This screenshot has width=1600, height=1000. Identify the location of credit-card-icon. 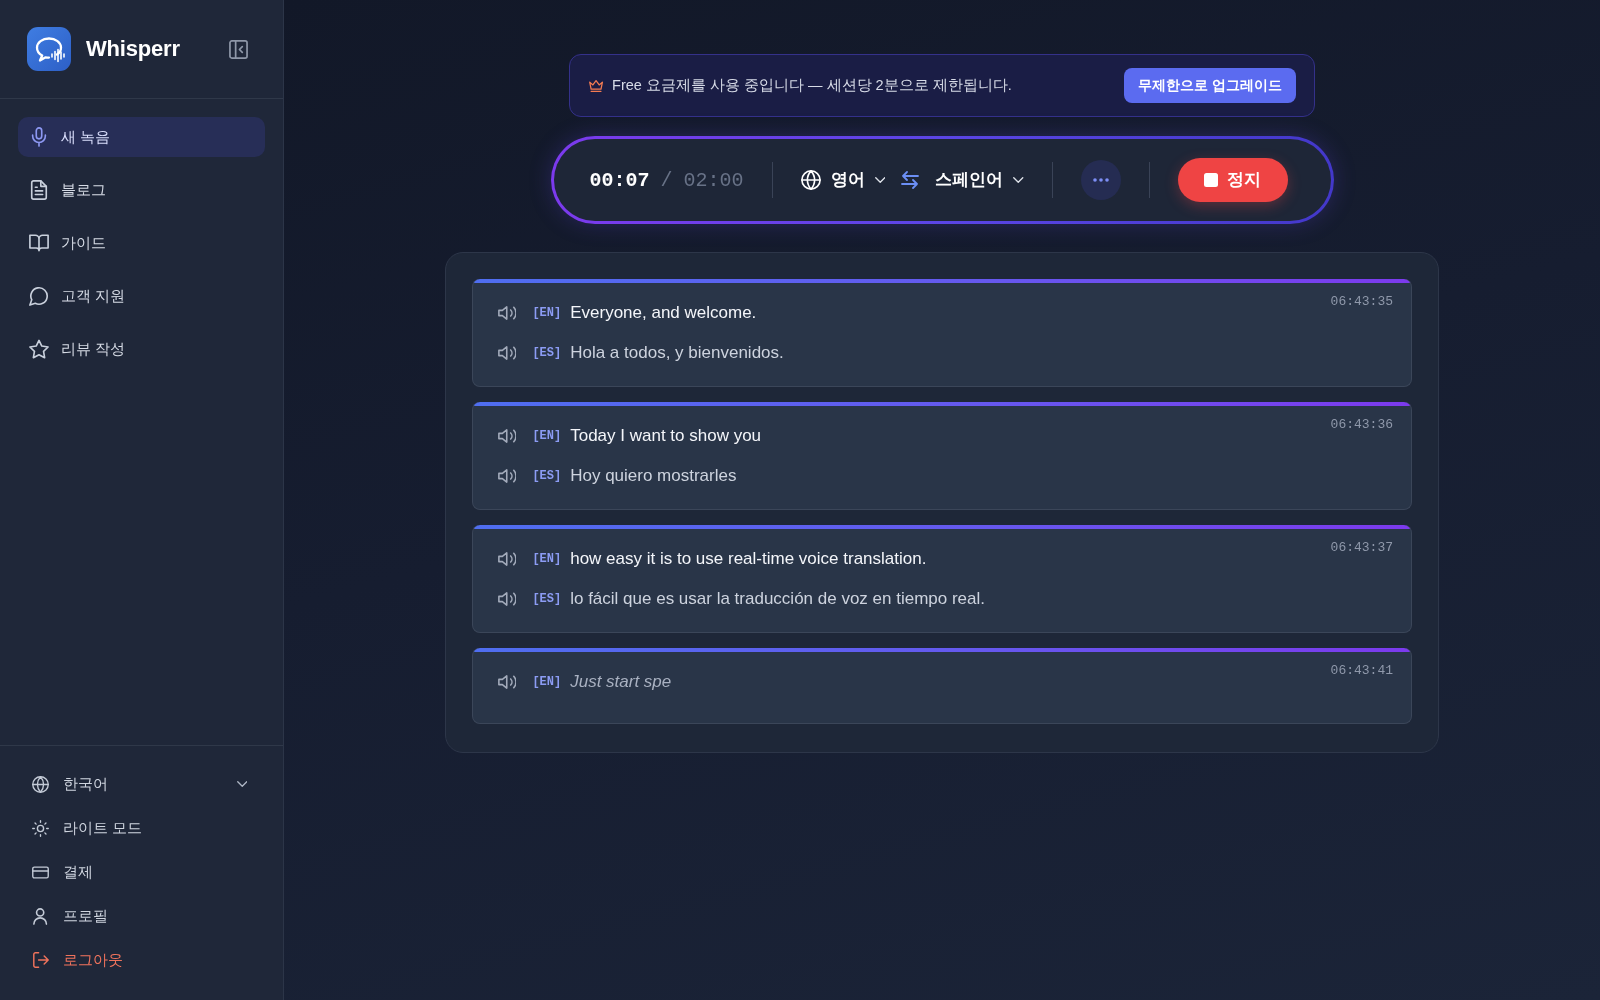
(40, 872).